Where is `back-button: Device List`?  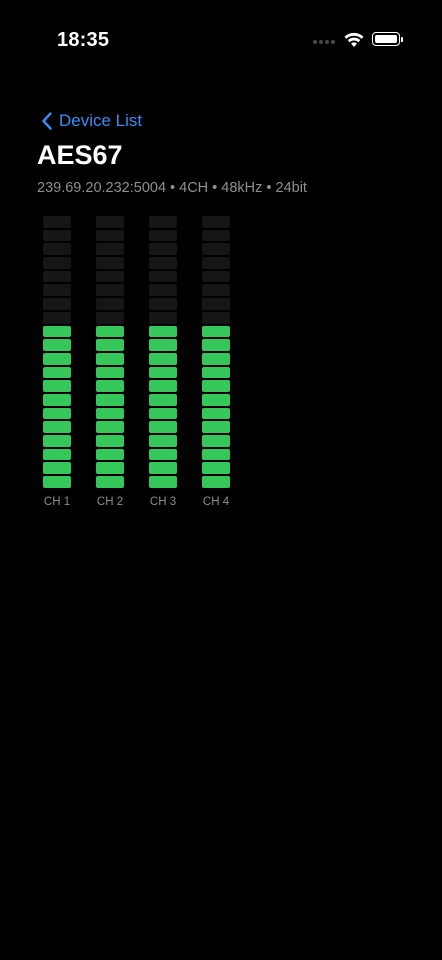
back-button: Device List is located at coordinates (91, 121).